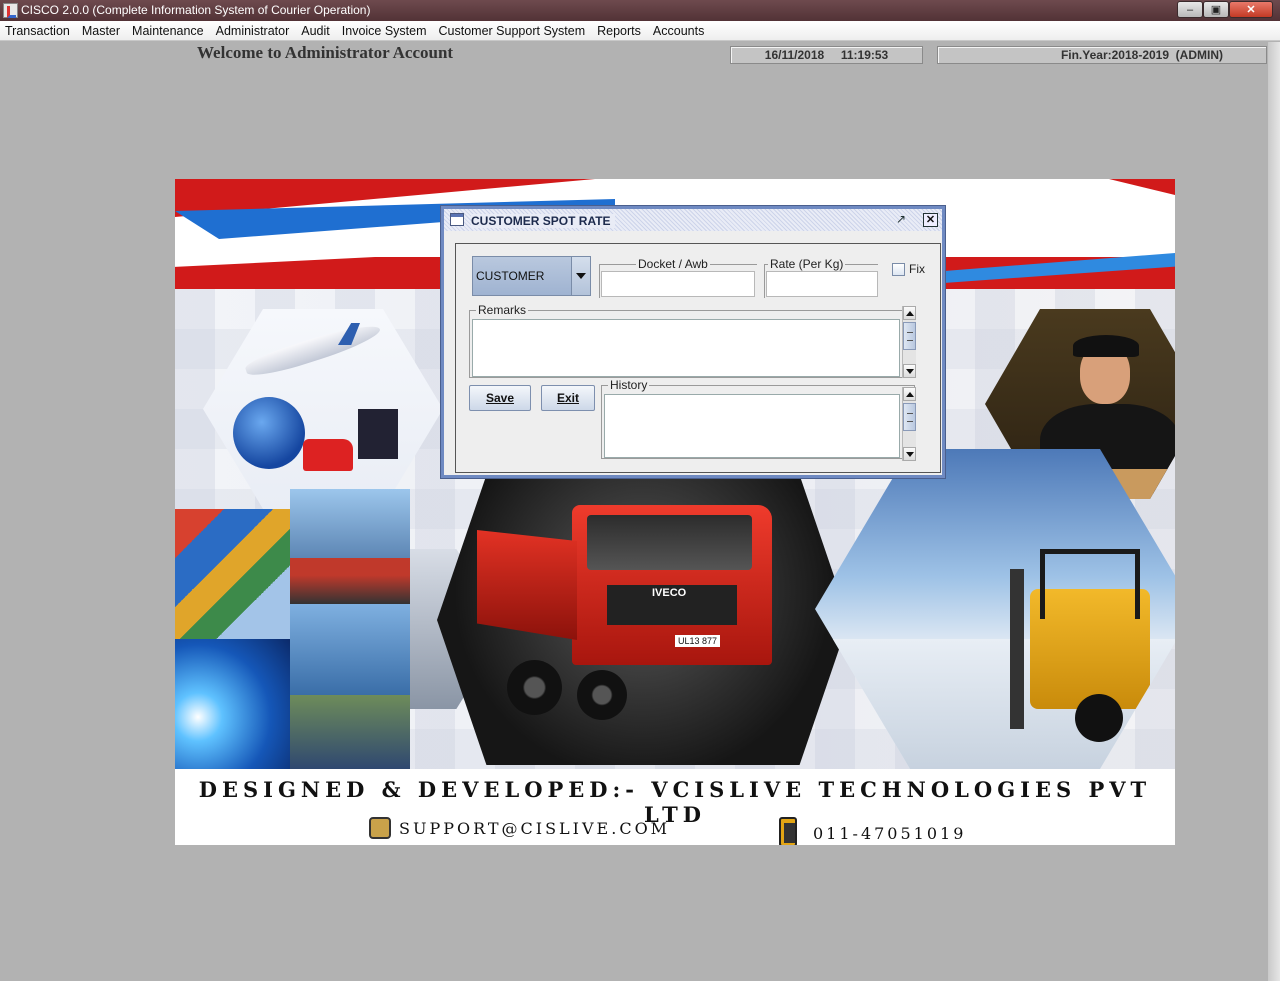  Describe the element at coordinates (457, 219) in the screenshot. I see `frame-icon` at that location.